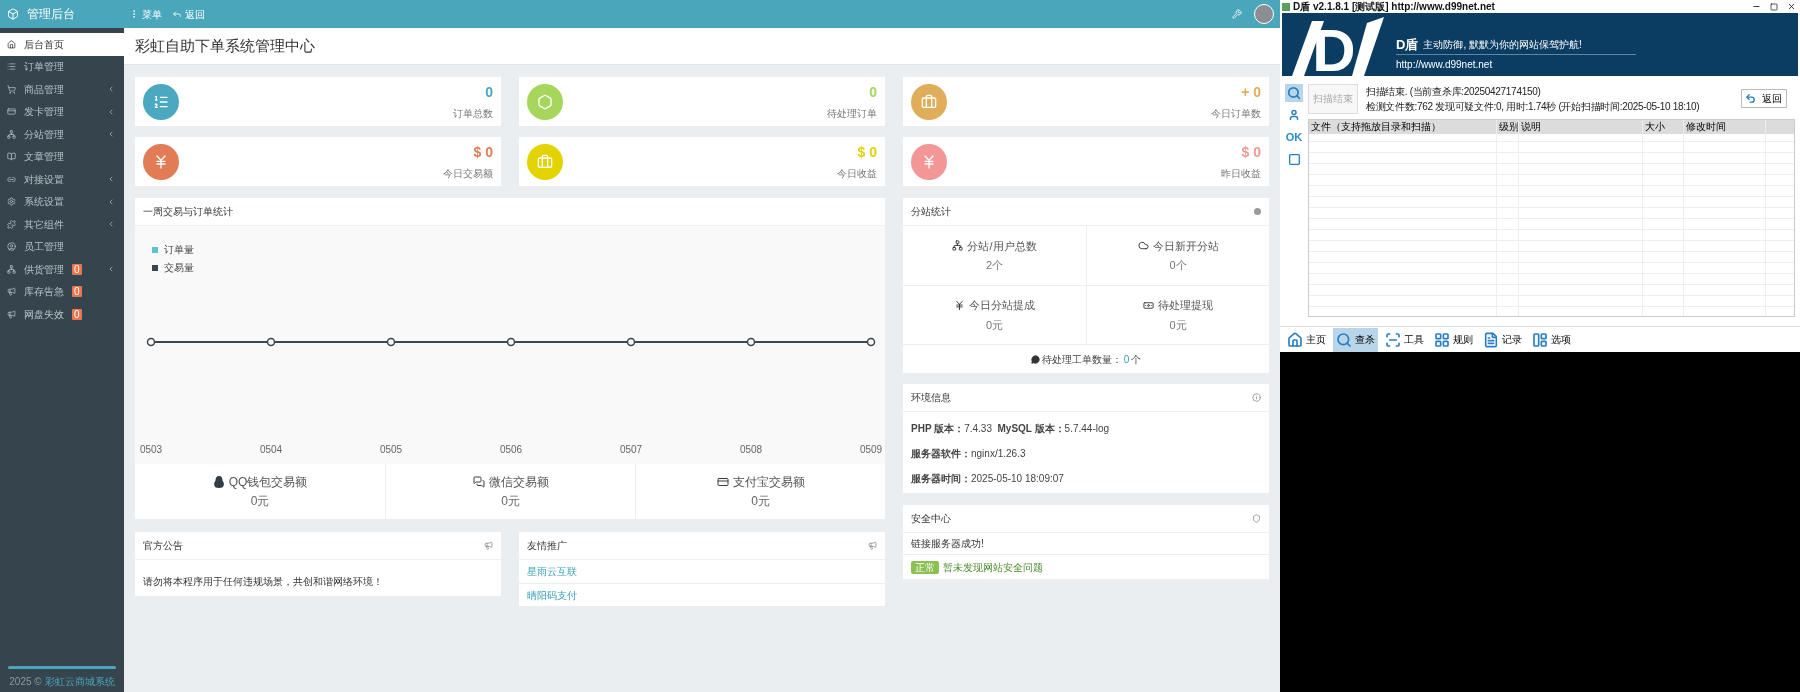 The height and width of the screenshot is (692, 1800). I want to click on banknote-icon, so click(1148, 305).